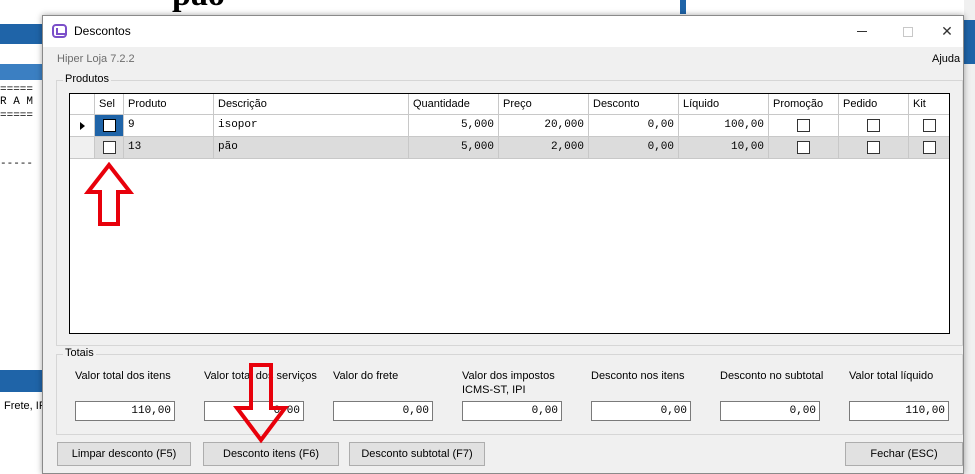  What do you see at coordinates (724, 126) in the screenshot?
I see `liquido-cell: 100,00` at bounding box center [724, 126].